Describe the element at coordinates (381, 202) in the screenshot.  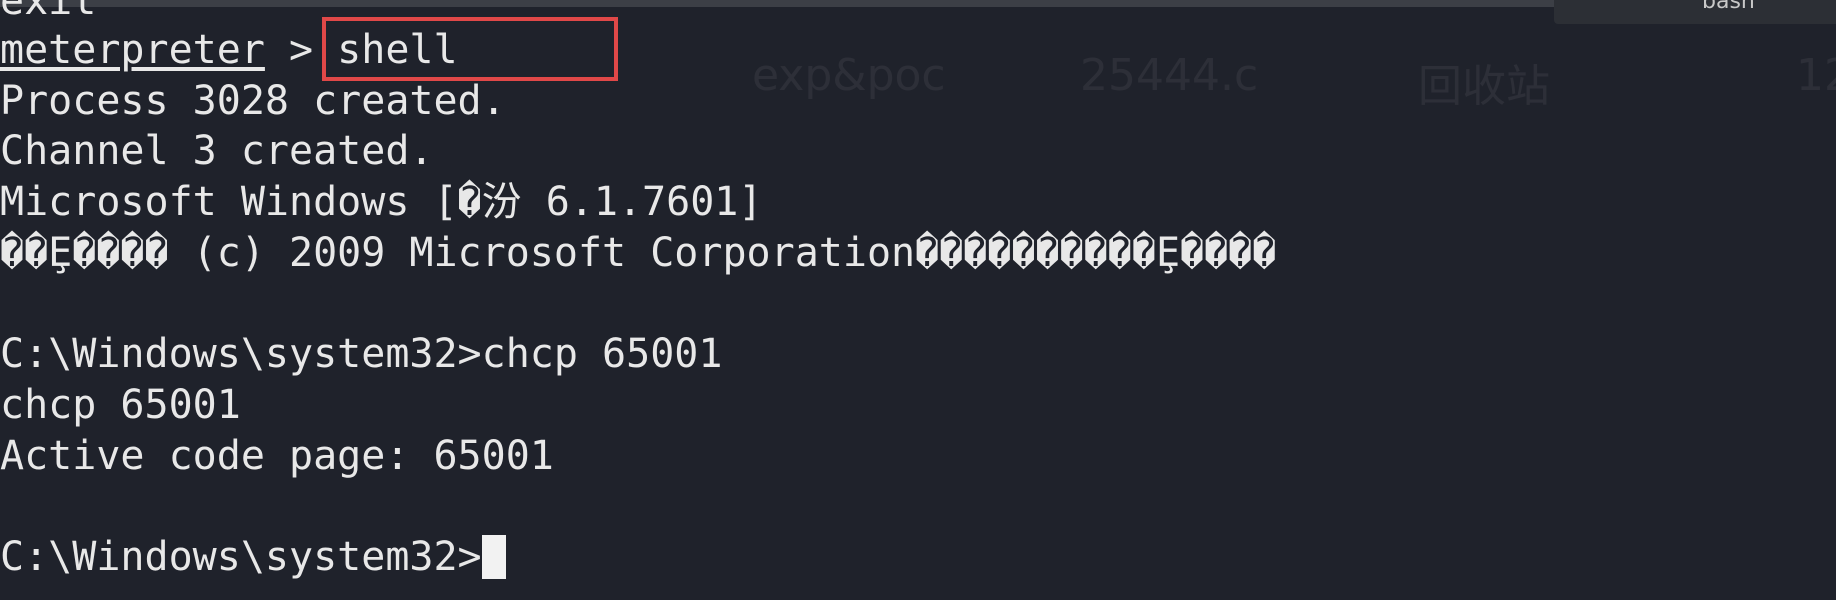
I see `terminal-line: Microsoft Windows [�汾 6.1.7601]` at that location.